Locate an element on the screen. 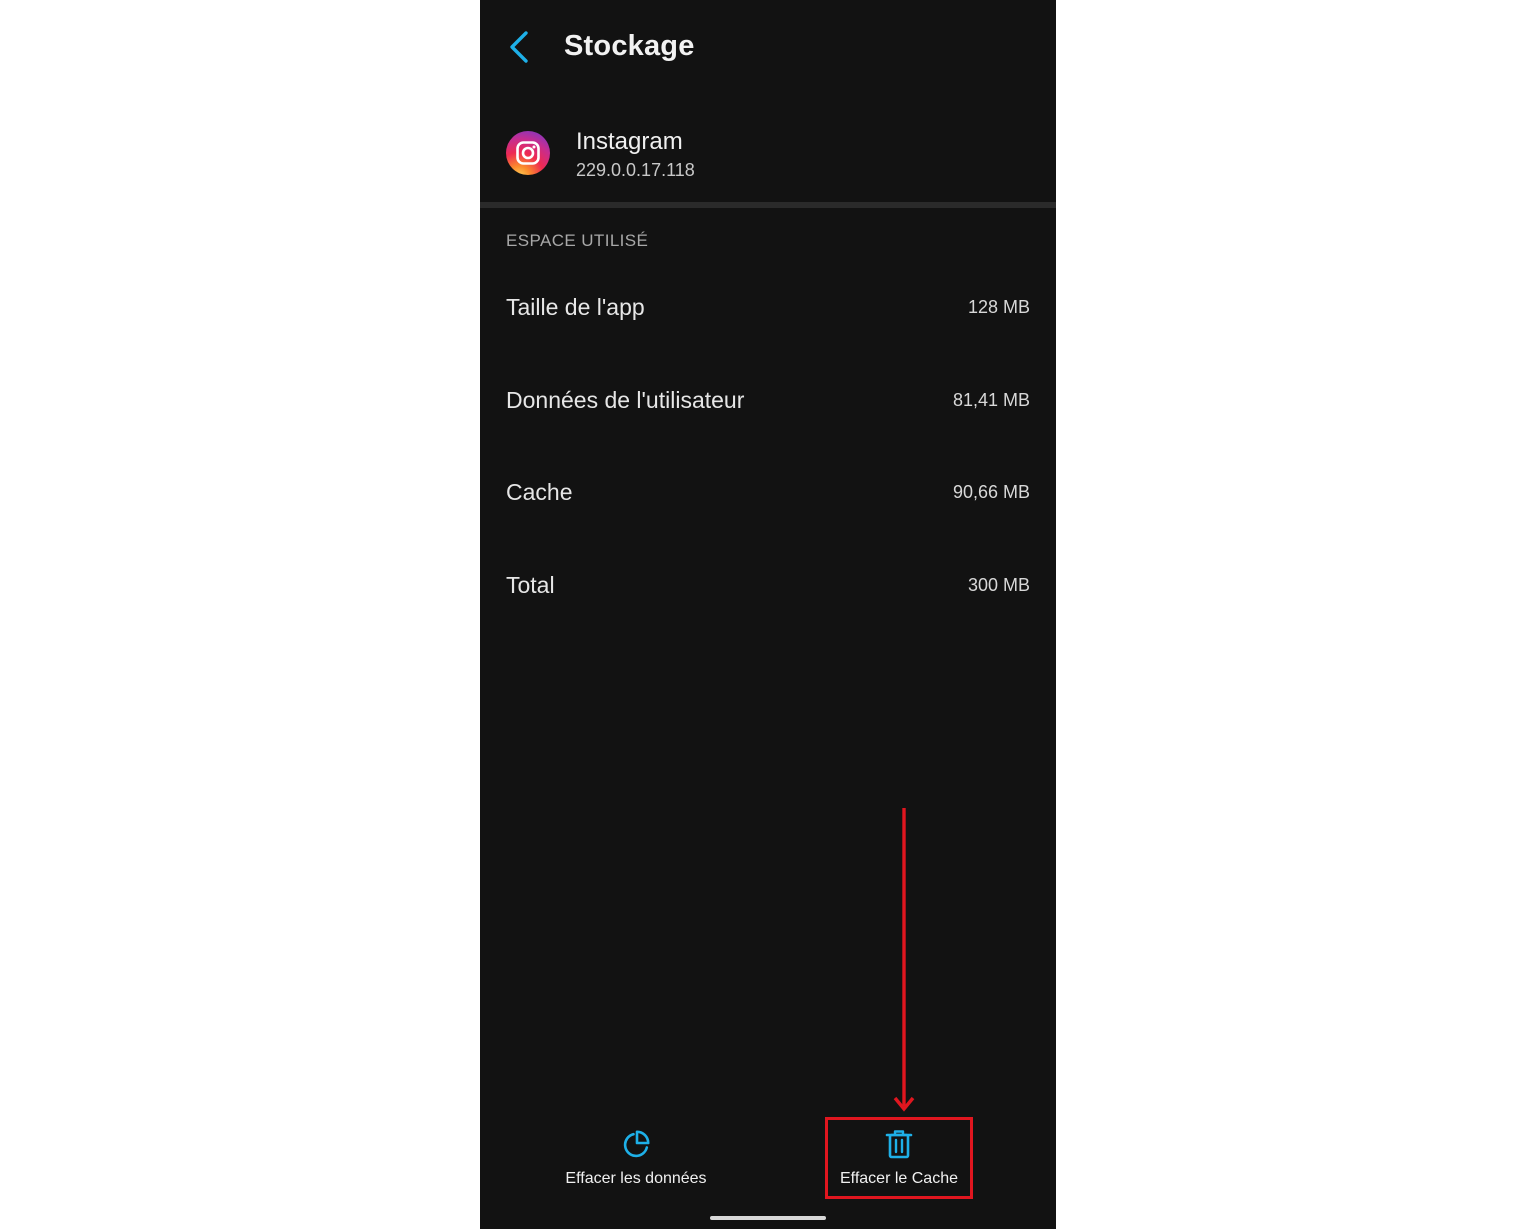  pie-chart-icon is located at coordinates (636, 1144).